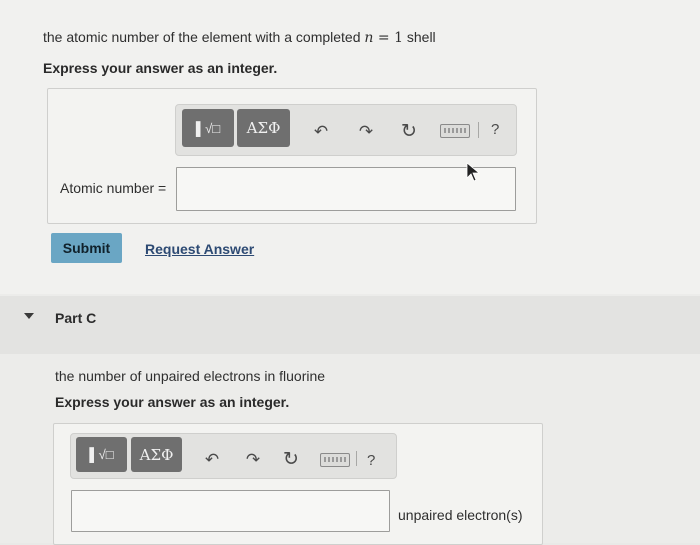 Image resolution: width=700 pixels, height=545 pixels. What do you see at coordinates (172, 402) in the screenshot?
I see `part-c-instruction: Express your answer as an integer.` at bounding box center [172, 402].